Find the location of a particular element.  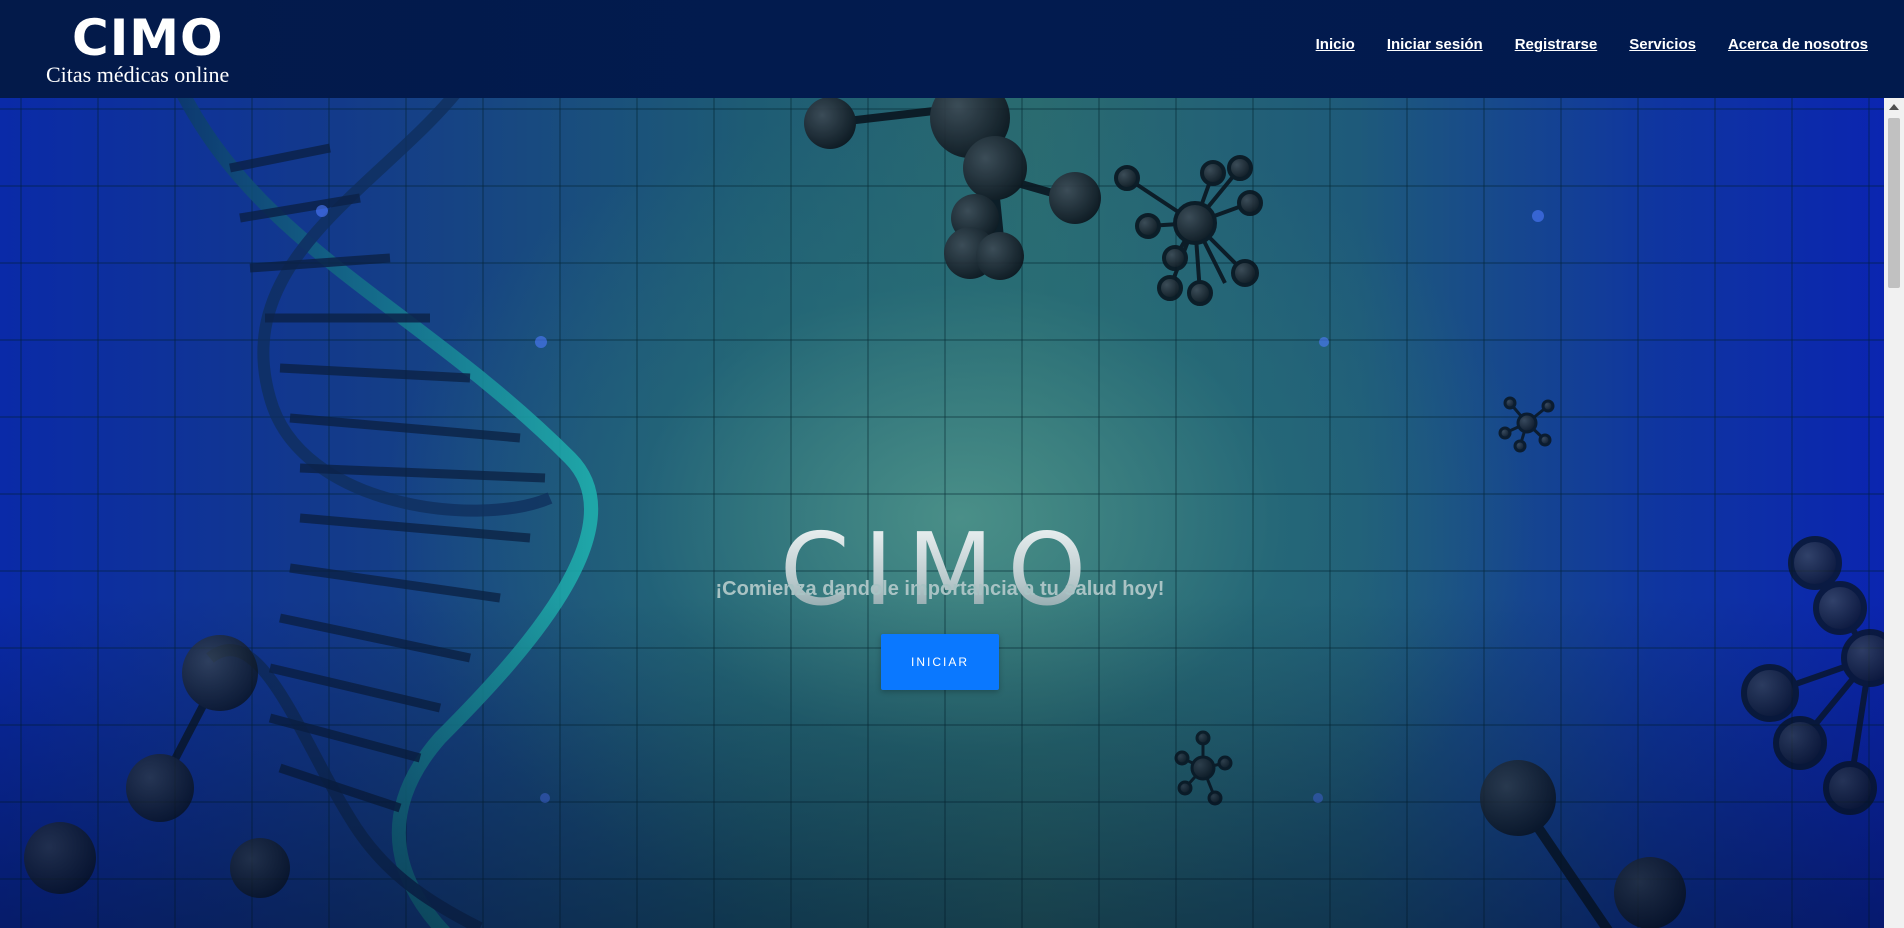

site-logo: CIMO Citas médicas online is located at coordinates (139, 50).